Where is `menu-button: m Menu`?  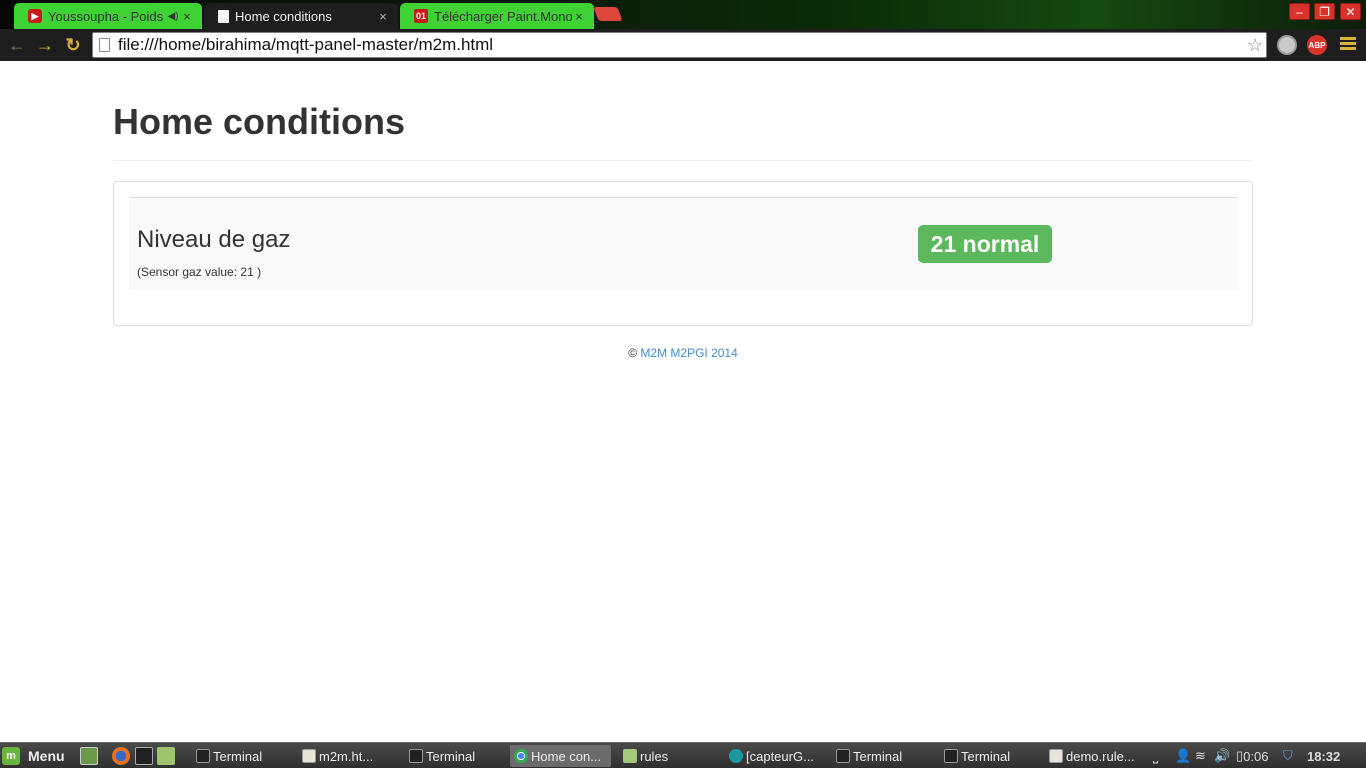
menu-button: m Menu is located at coordinates (33, 756).